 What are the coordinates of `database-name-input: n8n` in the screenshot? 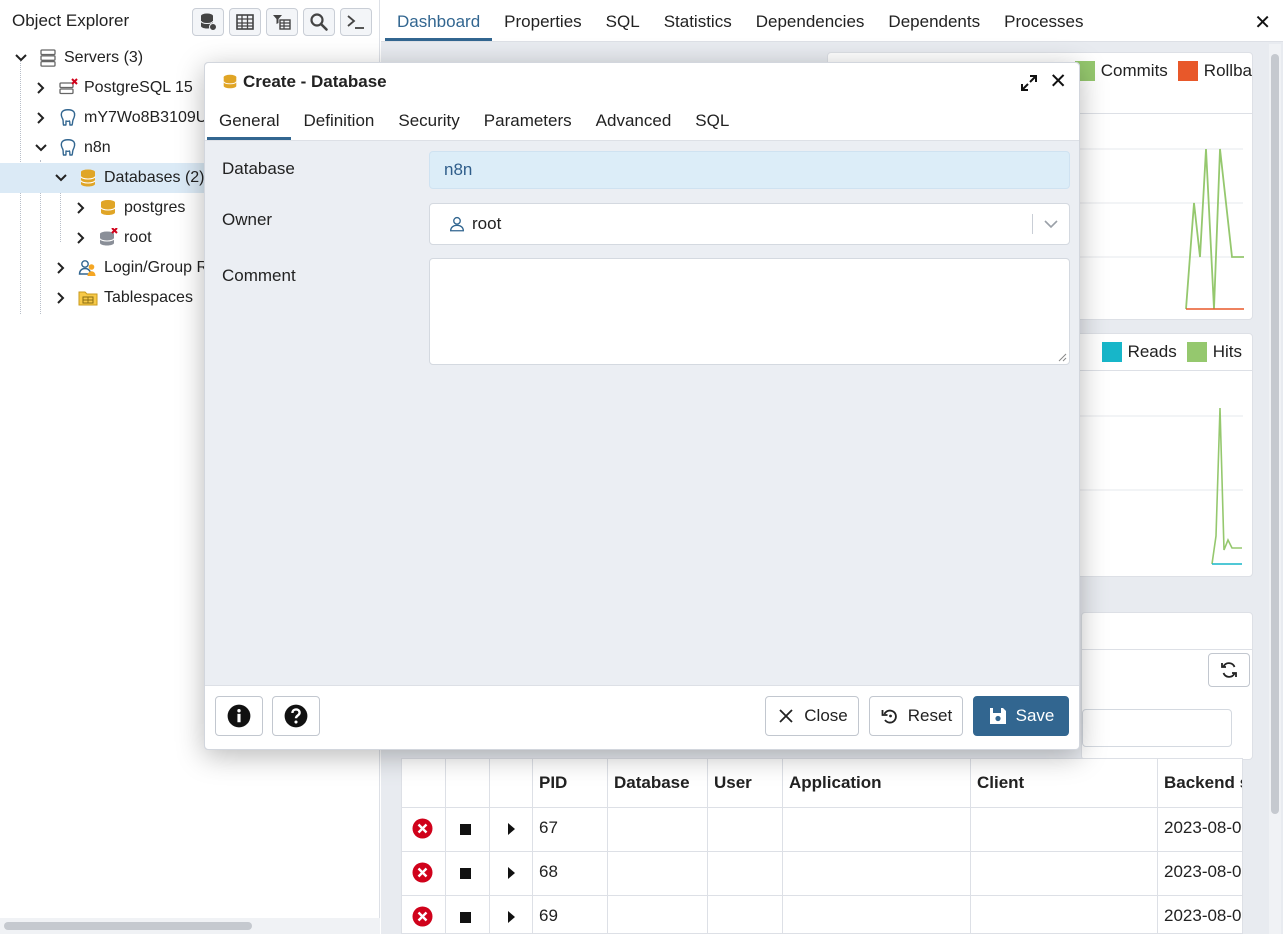 It's located at (749, 170).